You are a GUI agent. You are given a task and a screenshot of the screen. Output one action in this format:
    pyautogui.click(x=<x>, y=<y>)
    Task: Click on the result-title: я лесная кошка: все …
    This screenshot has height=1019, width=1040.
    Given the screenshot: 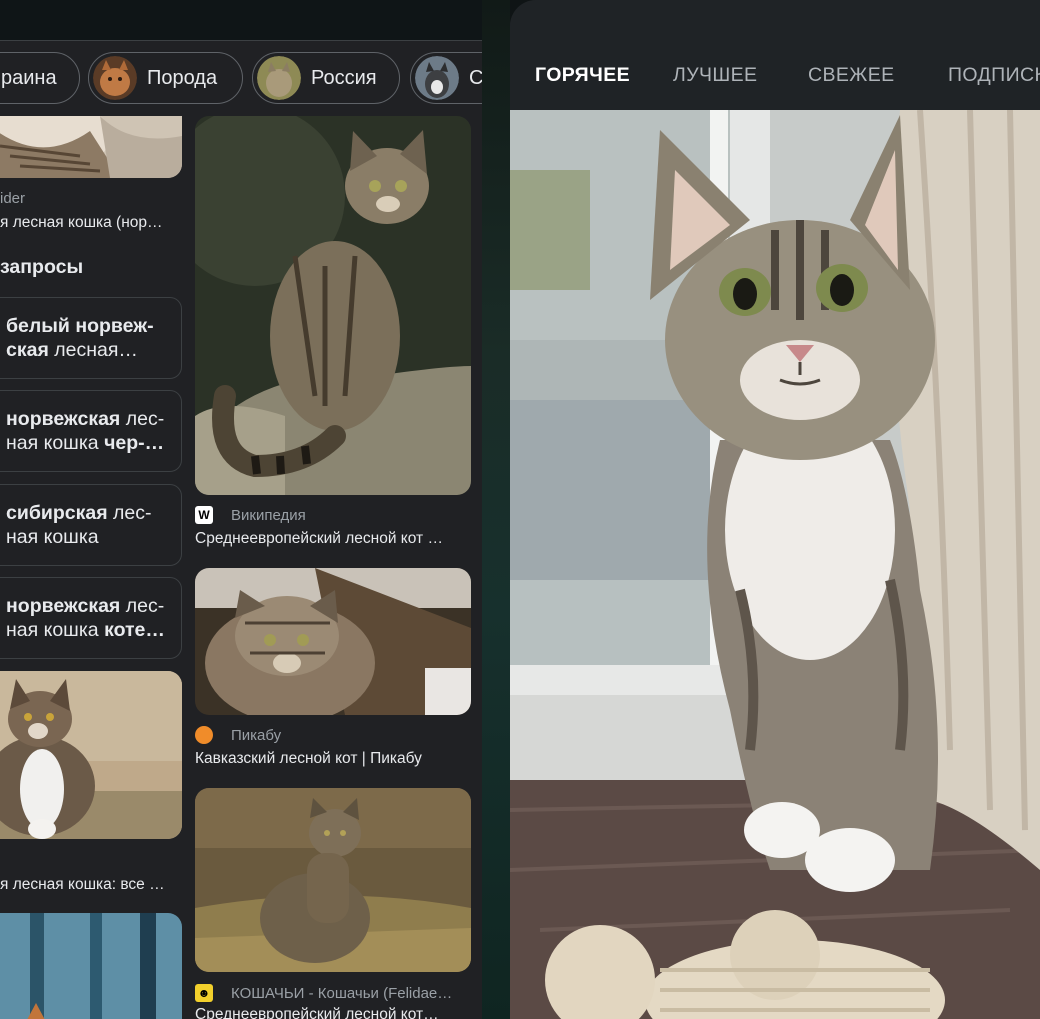 What is the action you would take?
    pyautogui.click(x=91, y=885)
    